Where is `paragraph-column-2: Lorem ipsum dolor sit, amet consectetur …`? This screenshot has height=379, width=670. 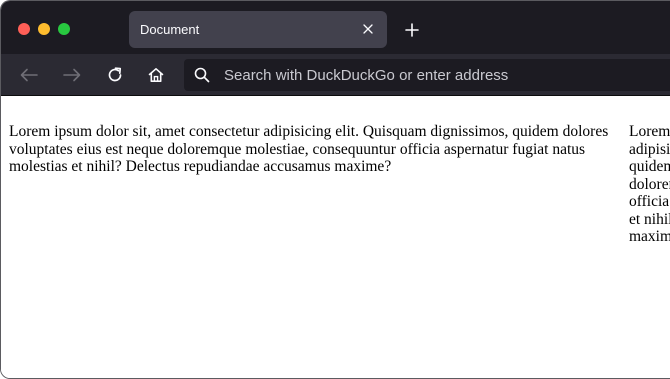
paragraph-column-2: Lorem ipsum dolor sit, amet consectetur … is located at coordinates (649, 184).